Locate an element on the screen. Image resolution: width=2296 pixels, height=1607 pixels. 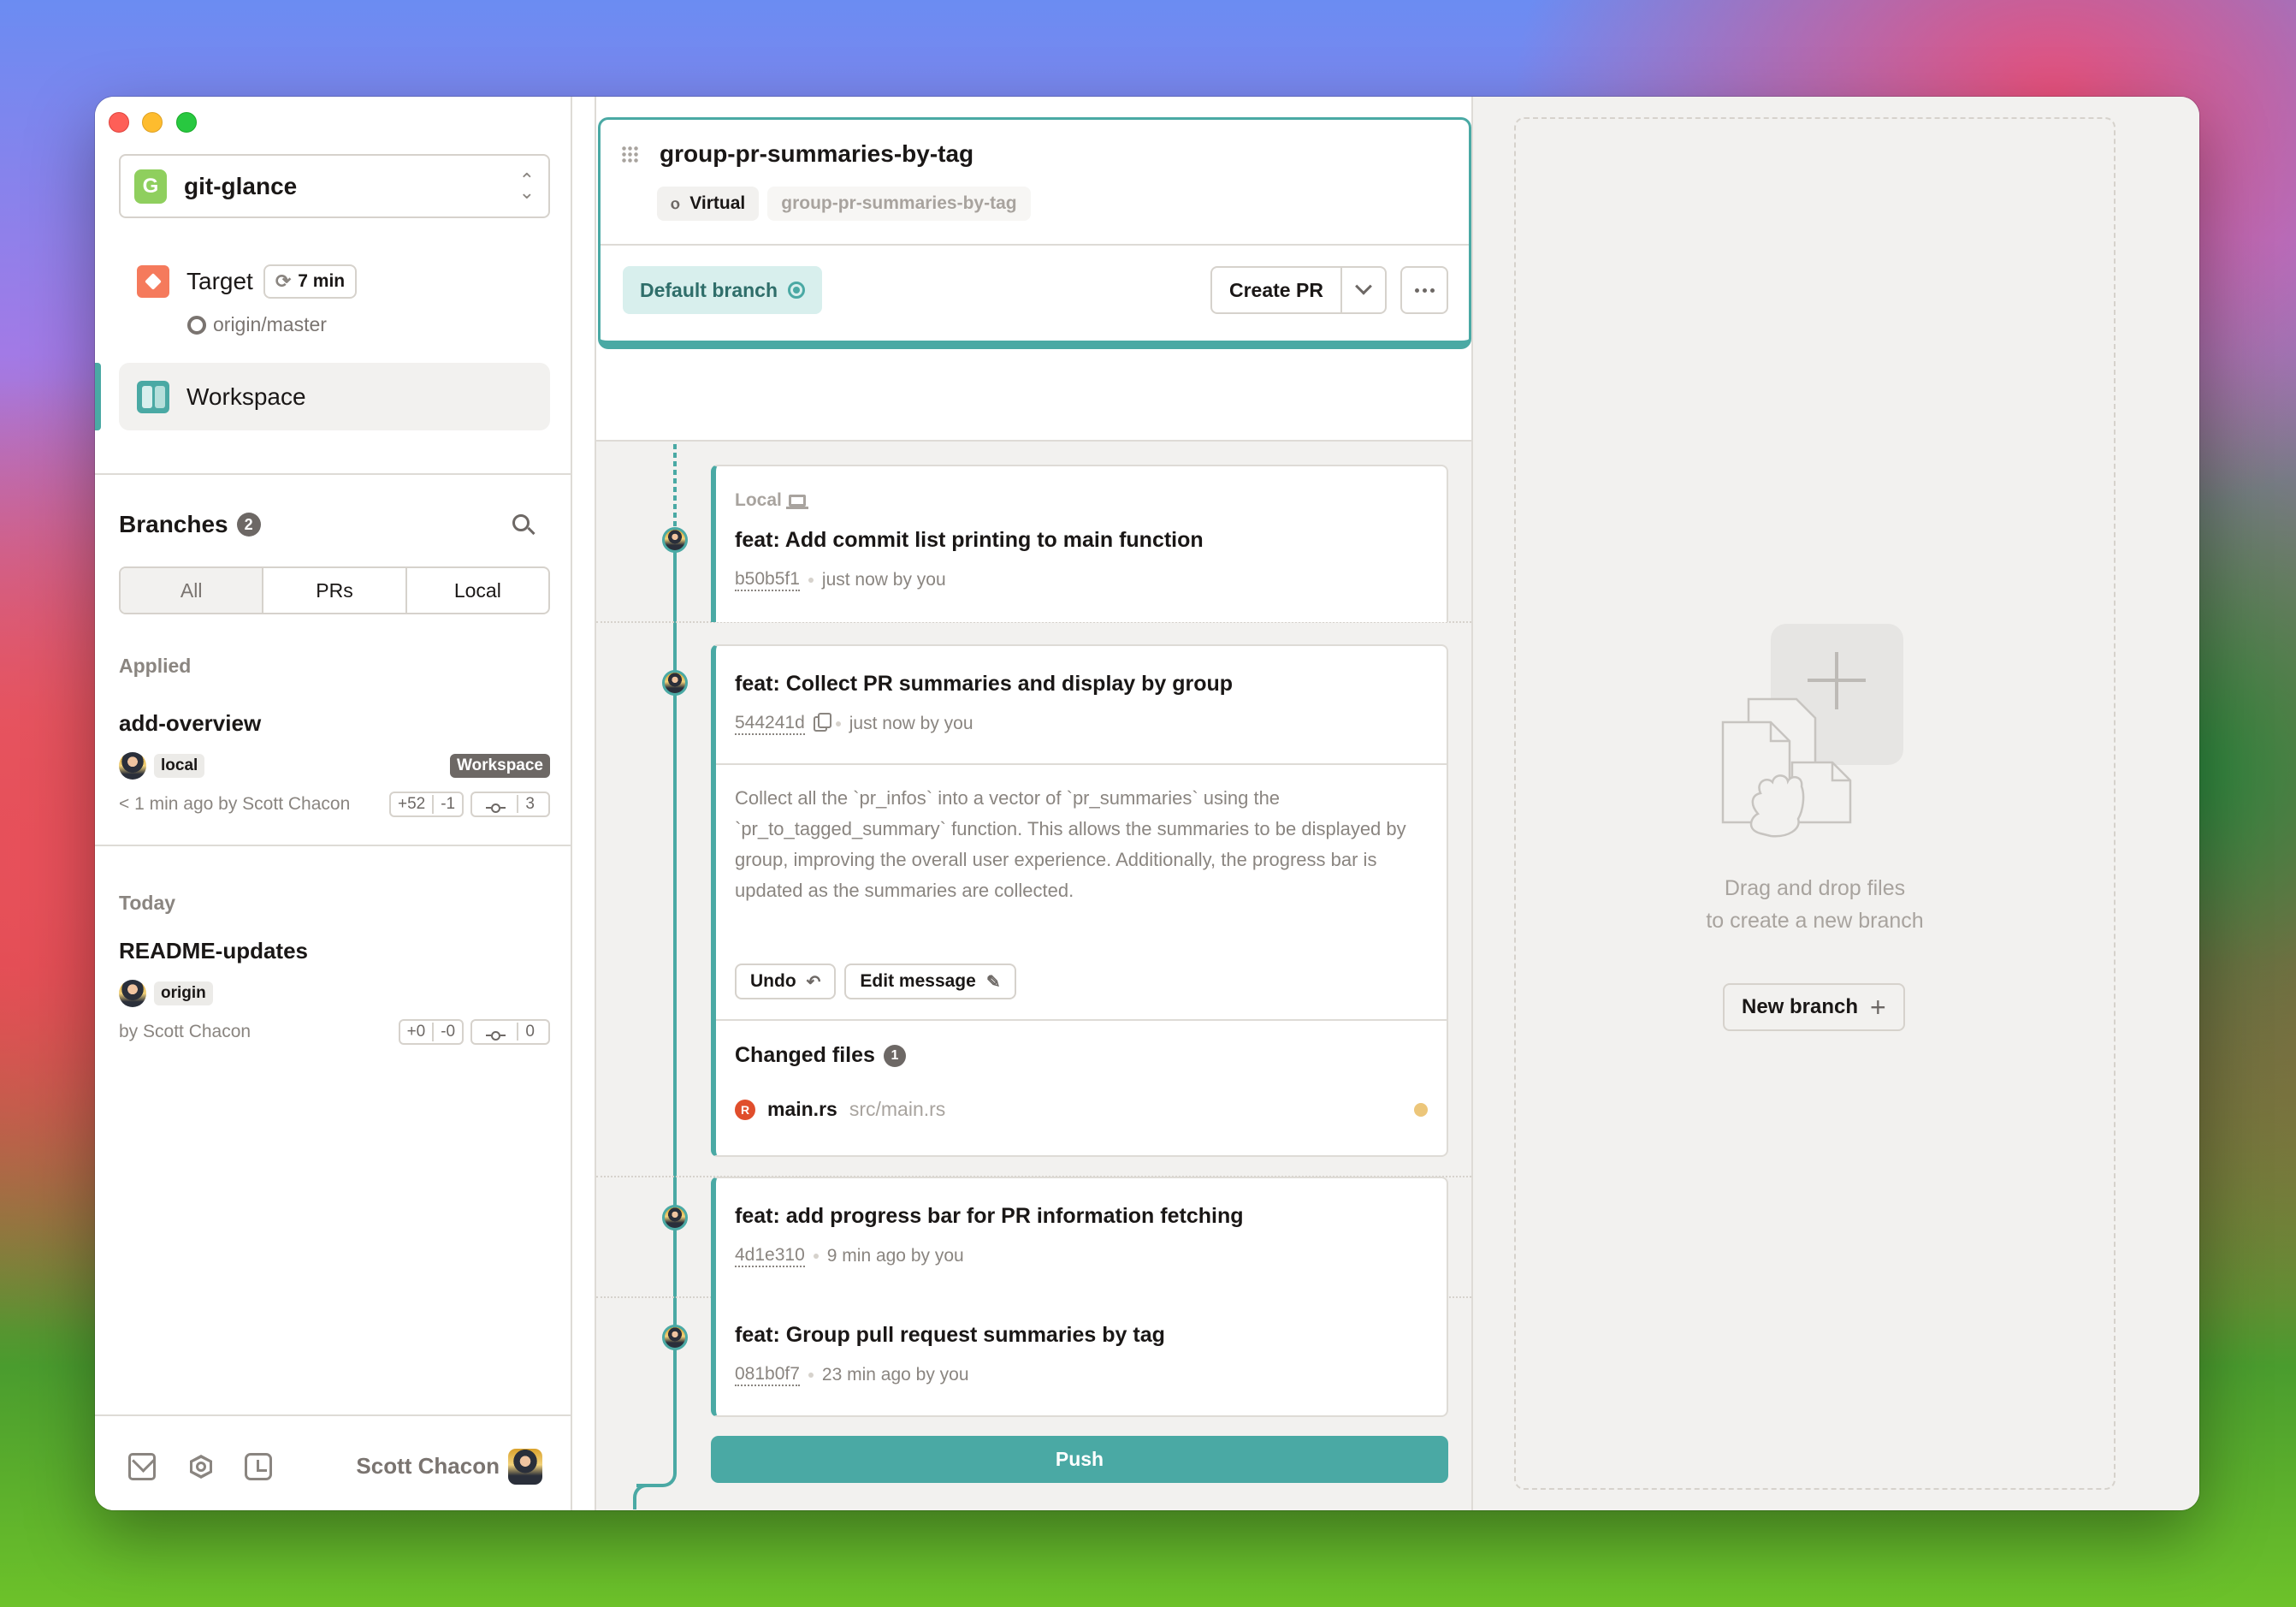
laptop-icon is located at coordinates (796, 502).